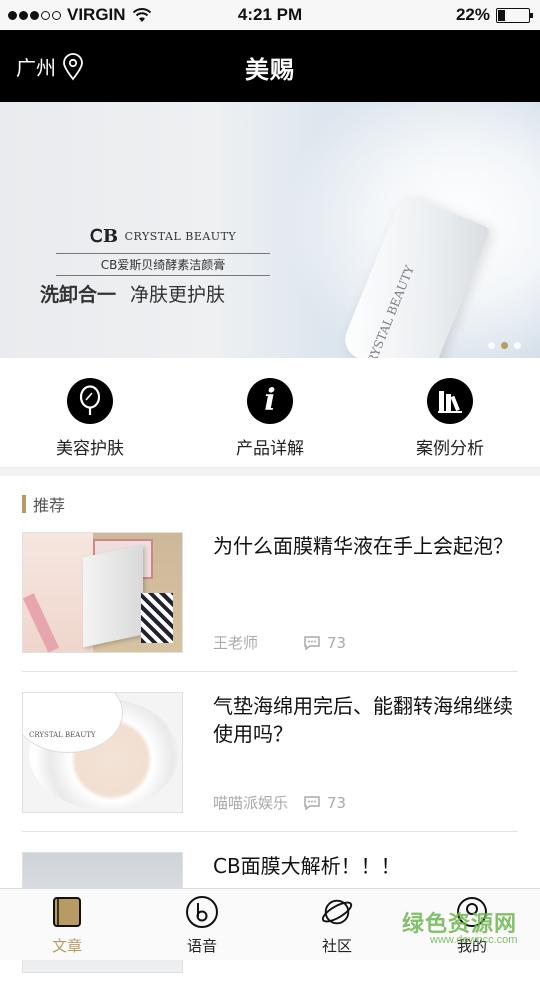  Describe the element at coordinates (474, 940) in the screenshot. I see `watermark-url: www.downcc.com` at that location.